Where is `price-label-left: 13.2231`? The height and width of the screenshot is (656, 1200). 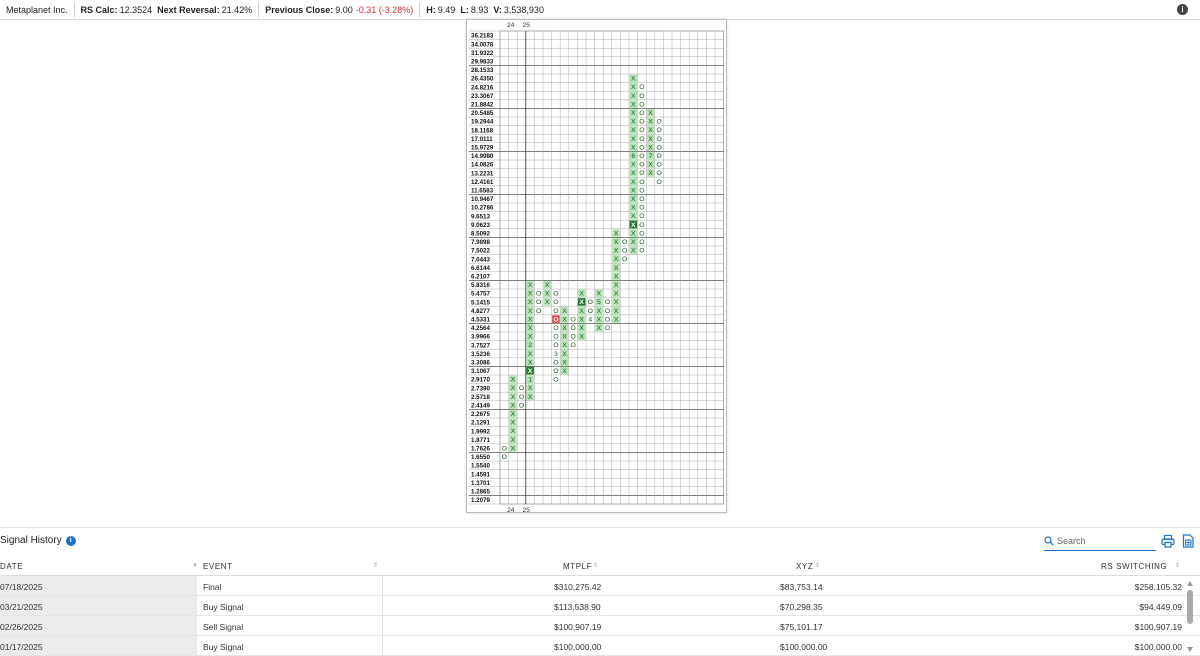
price-label-left: 13.2231 is located at coordinates (482, 173).